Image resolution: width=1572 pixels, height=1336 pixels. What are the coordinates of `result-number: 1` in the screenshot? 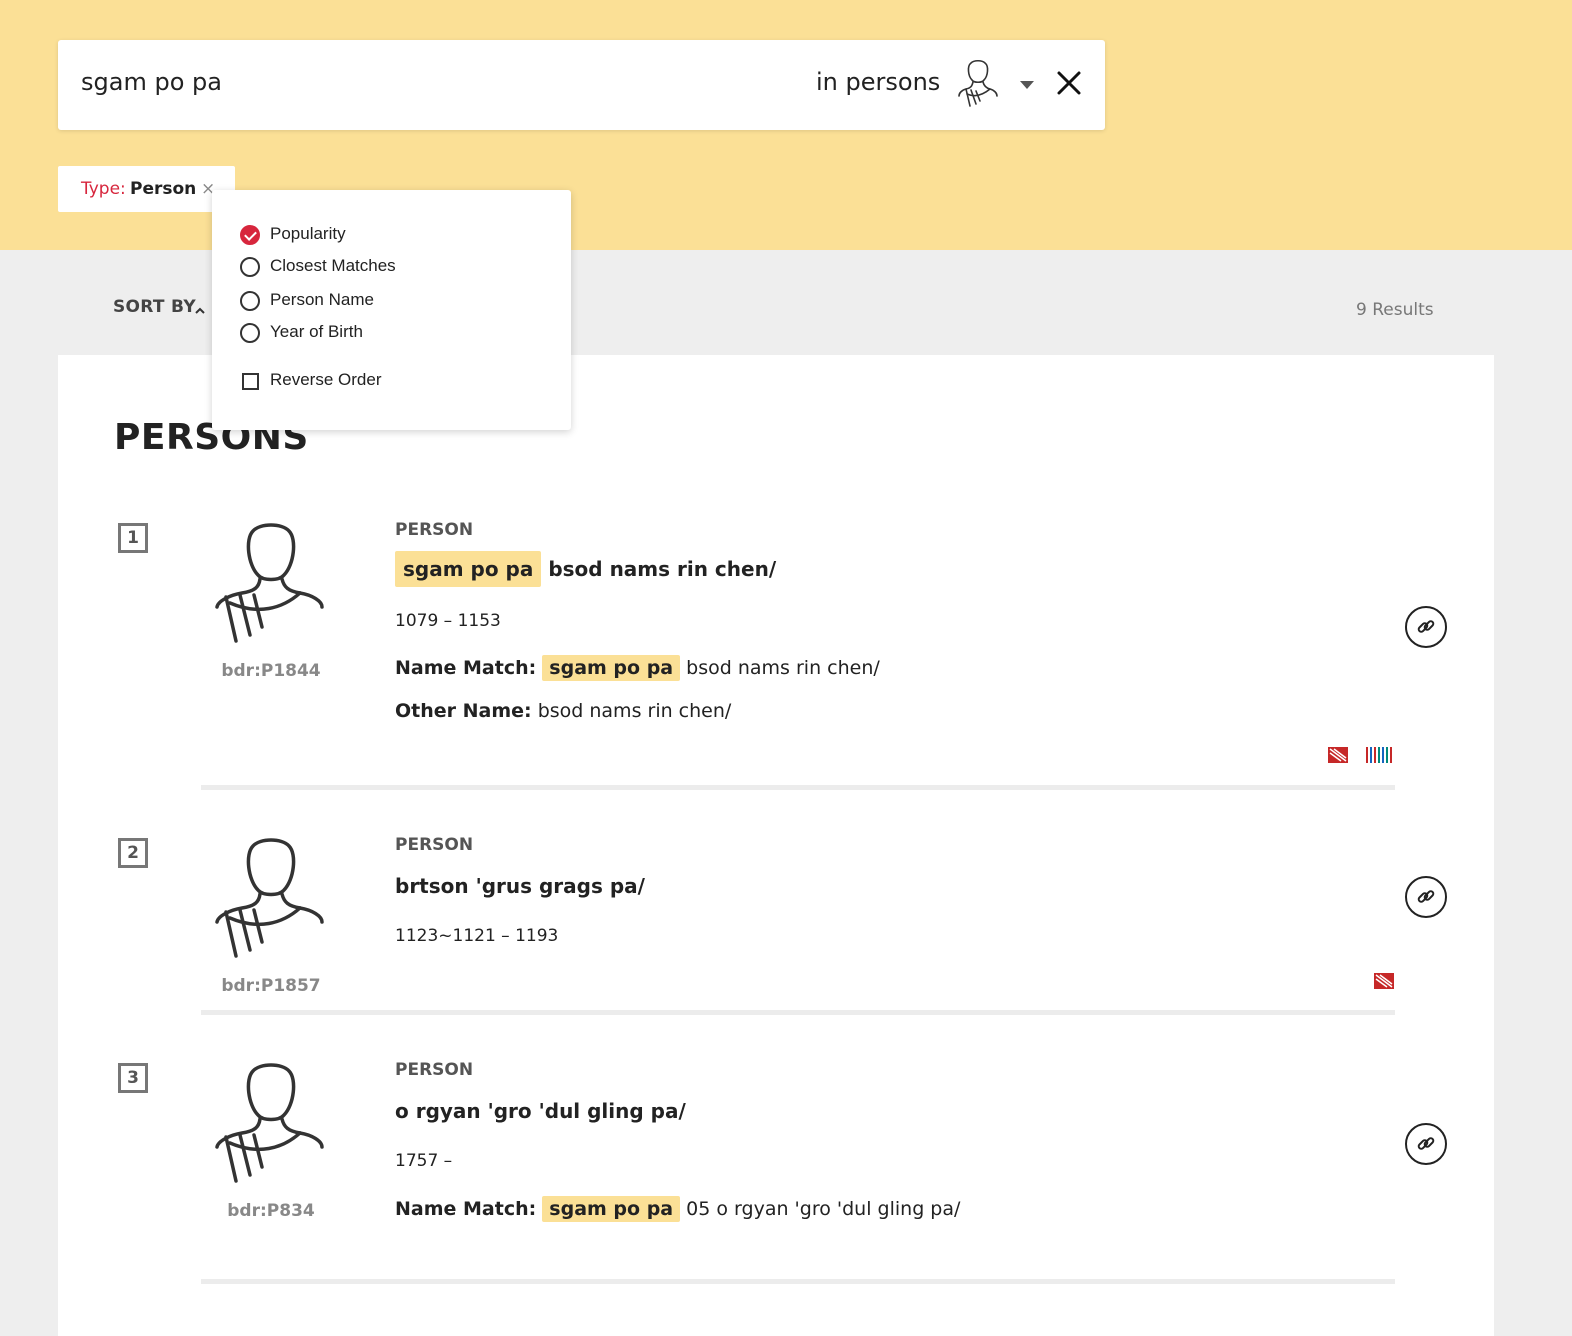 It's located at (133, 538).